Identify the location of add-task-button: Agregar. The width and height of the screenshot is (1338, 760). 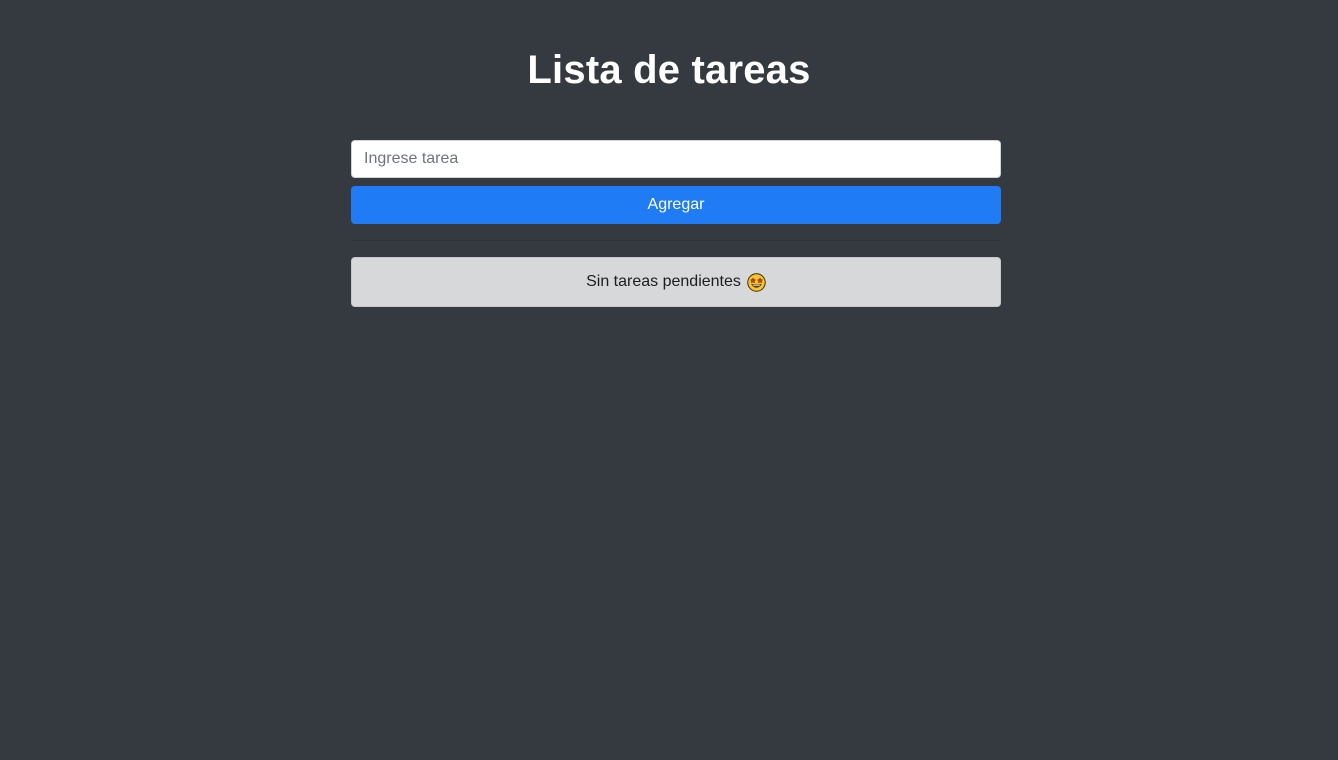
(676, 205).